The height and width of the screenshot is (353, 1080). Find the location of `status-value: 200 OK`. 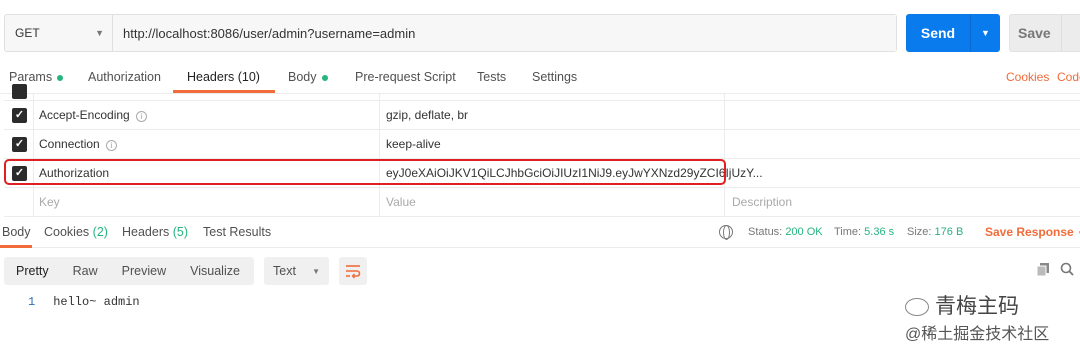

status-value: 200 OK is located at coordinates (804, 232).